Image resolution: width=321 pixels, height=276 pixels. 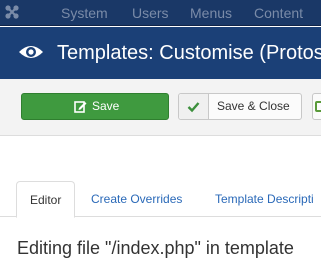 I want to click on nav-menu-users: Users, so click(x=150, y=13).